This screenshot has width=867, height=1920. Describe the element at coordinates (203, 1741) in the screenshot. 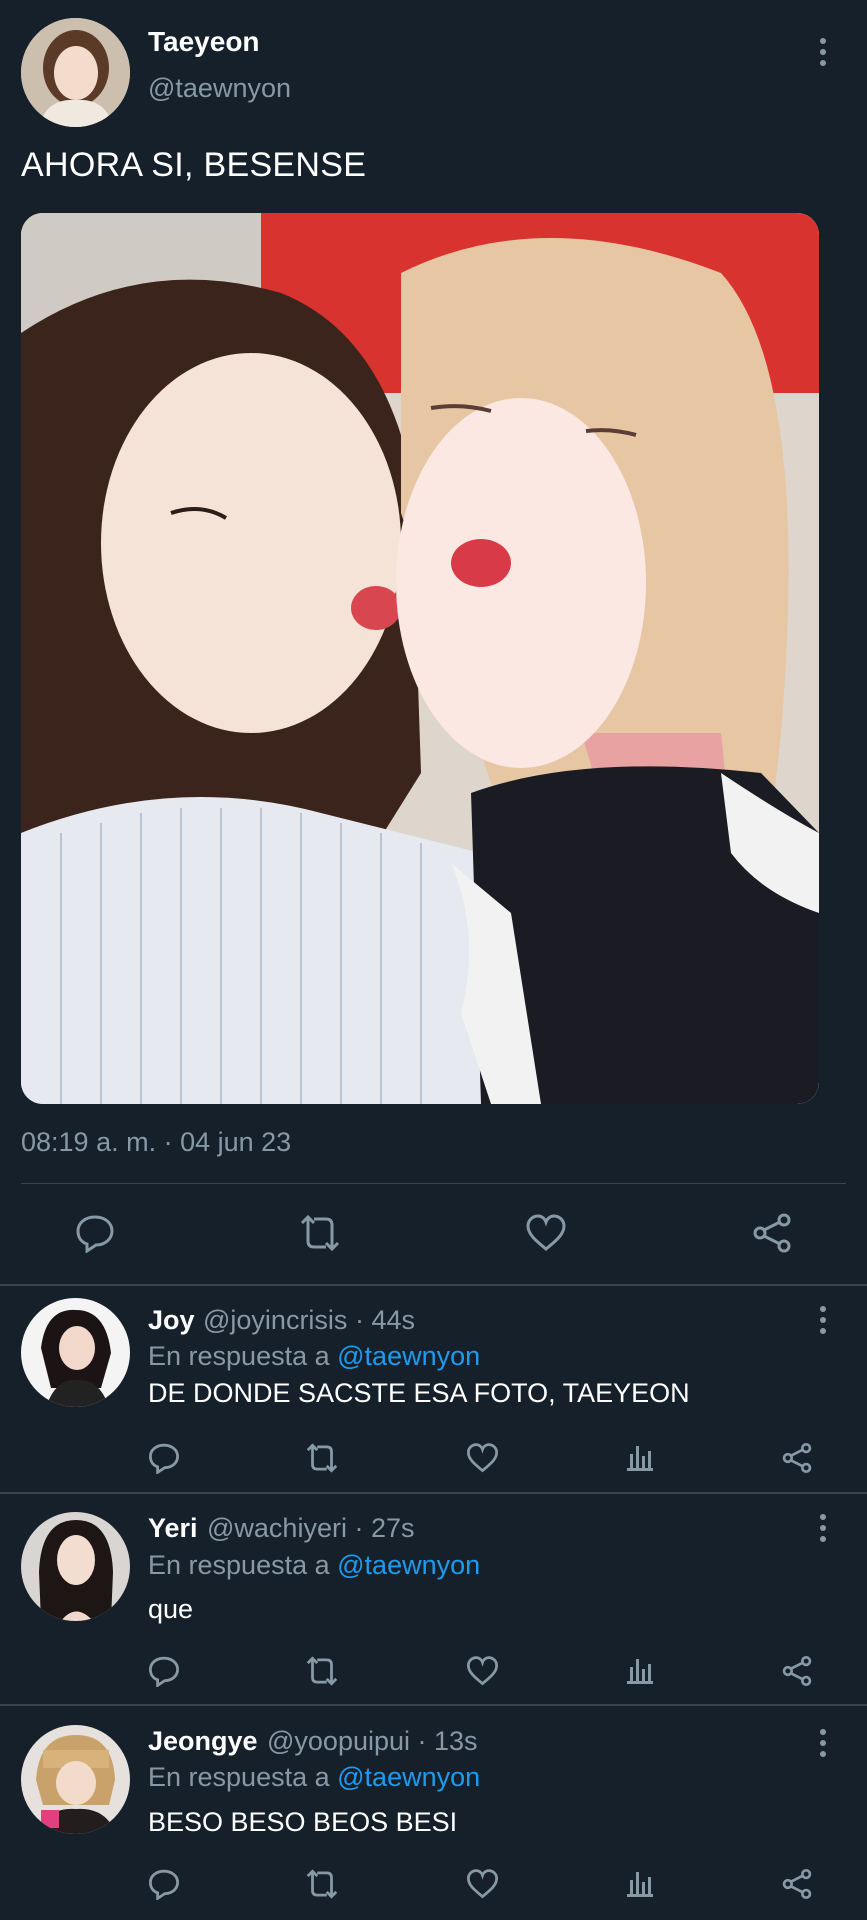

I see `display-name: Jeongye` at that location.